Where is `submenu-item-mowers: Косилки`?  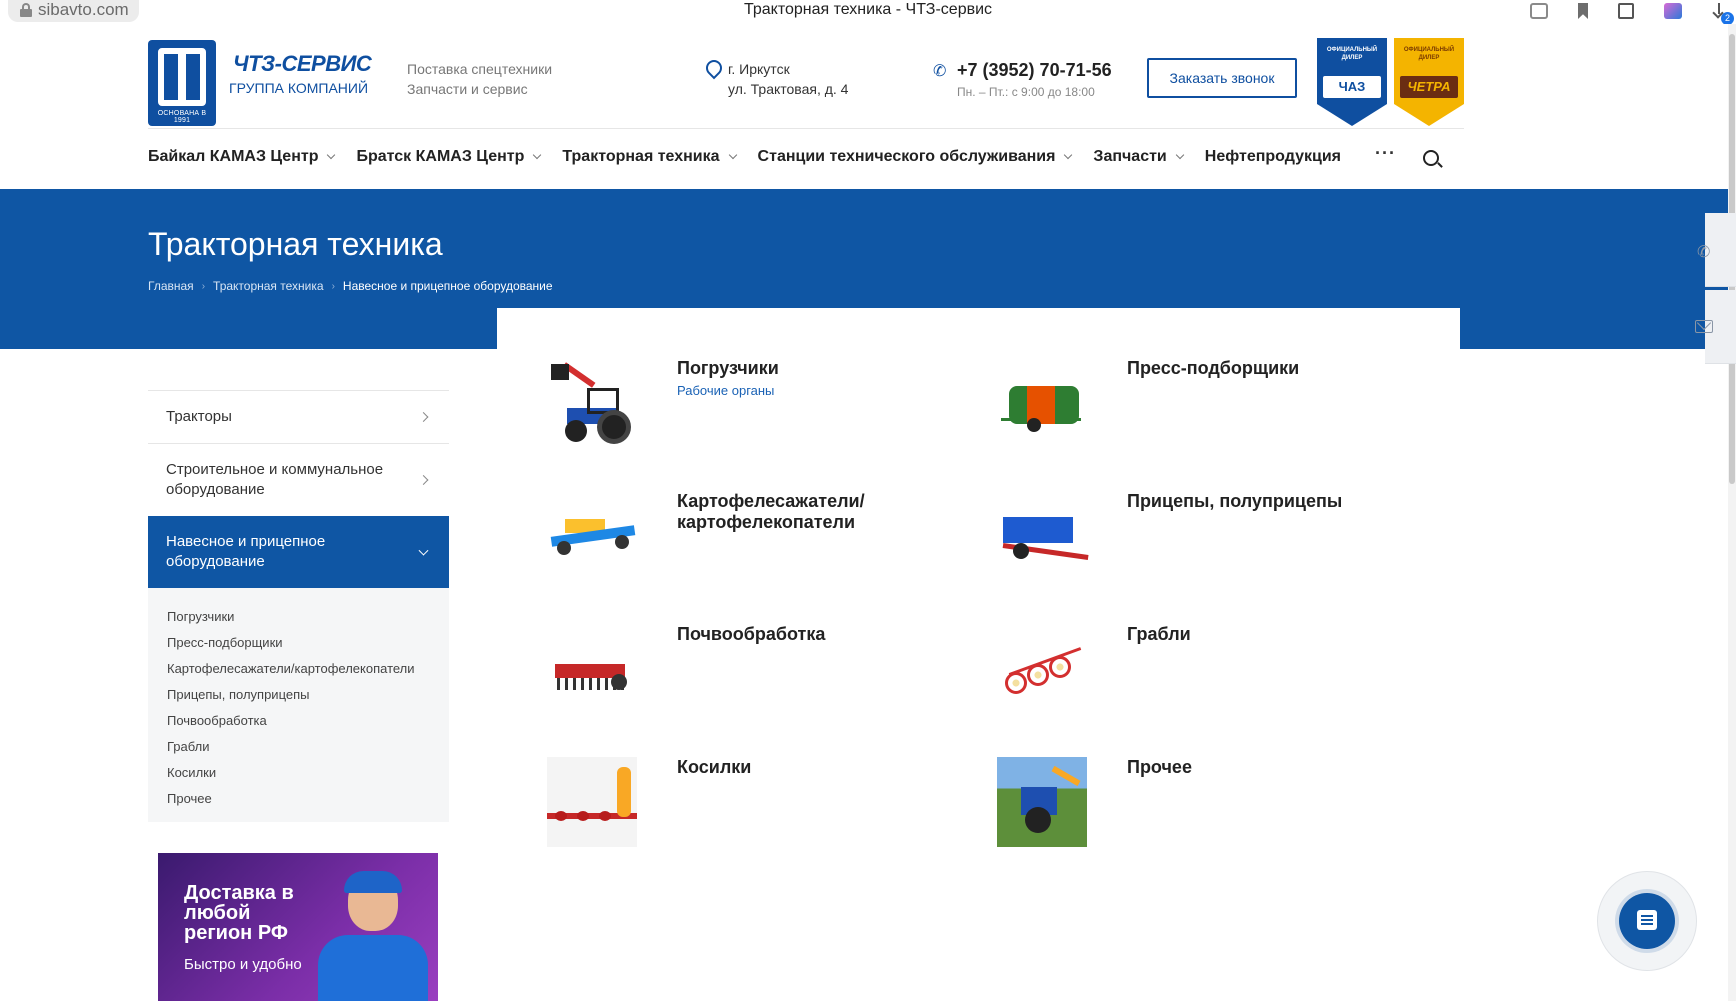 submenu-item-mowers: Косилки is located at coordinates (308, 773).